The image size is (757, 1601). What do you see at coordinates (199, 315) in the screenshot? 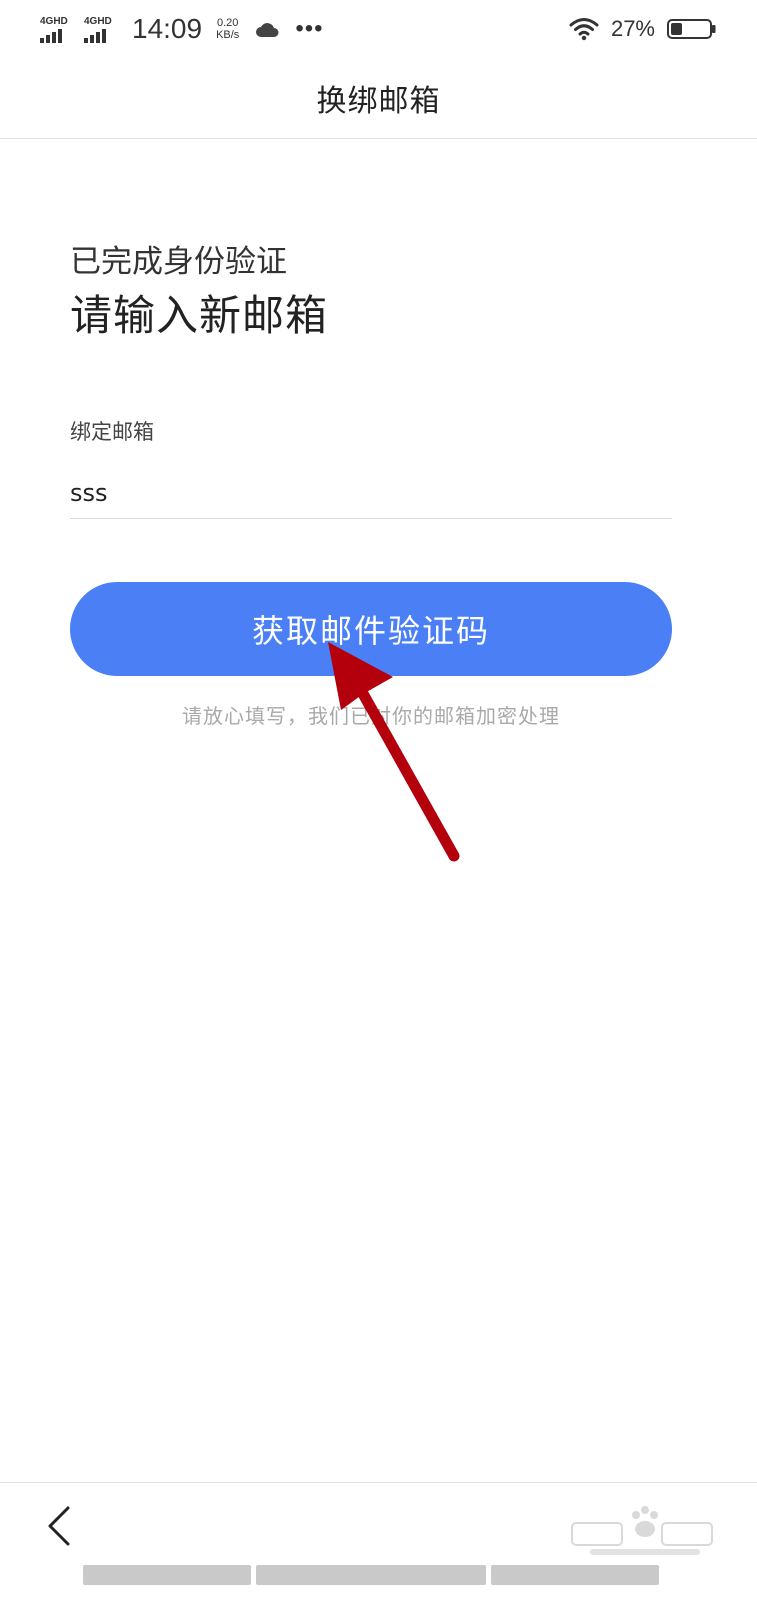
I see `enter-email-heading: 请输入新邮箱` at bounding box center [199, 315].